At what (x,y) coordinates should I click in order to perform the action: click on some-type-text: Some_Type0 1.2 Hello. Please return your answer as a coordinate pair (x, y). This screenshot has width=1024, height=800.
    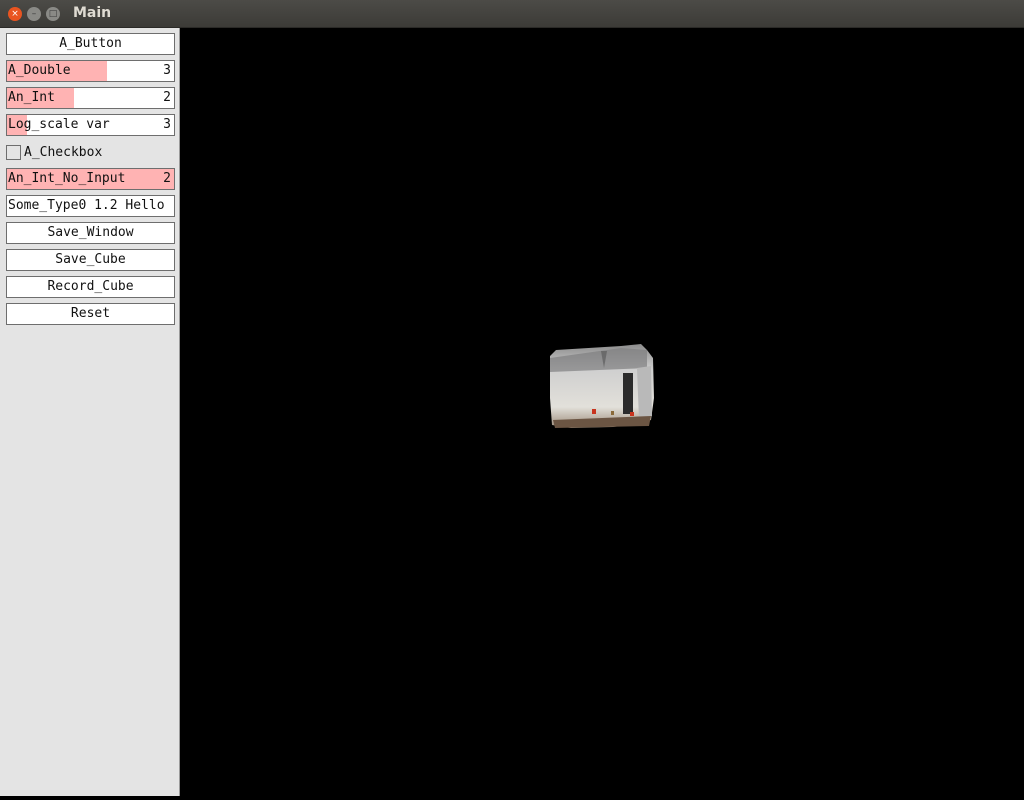
    Looking at the image, I should click on (86, 205).